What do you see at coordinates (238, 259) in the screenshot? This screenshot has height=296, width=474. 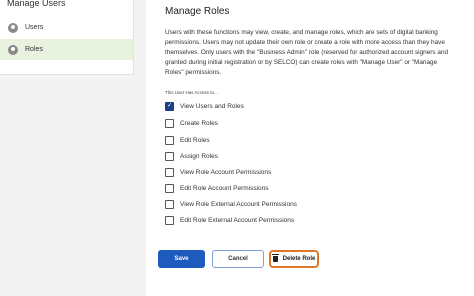 I see `cancel-button: Cancel` at bounding box center [238, 259].